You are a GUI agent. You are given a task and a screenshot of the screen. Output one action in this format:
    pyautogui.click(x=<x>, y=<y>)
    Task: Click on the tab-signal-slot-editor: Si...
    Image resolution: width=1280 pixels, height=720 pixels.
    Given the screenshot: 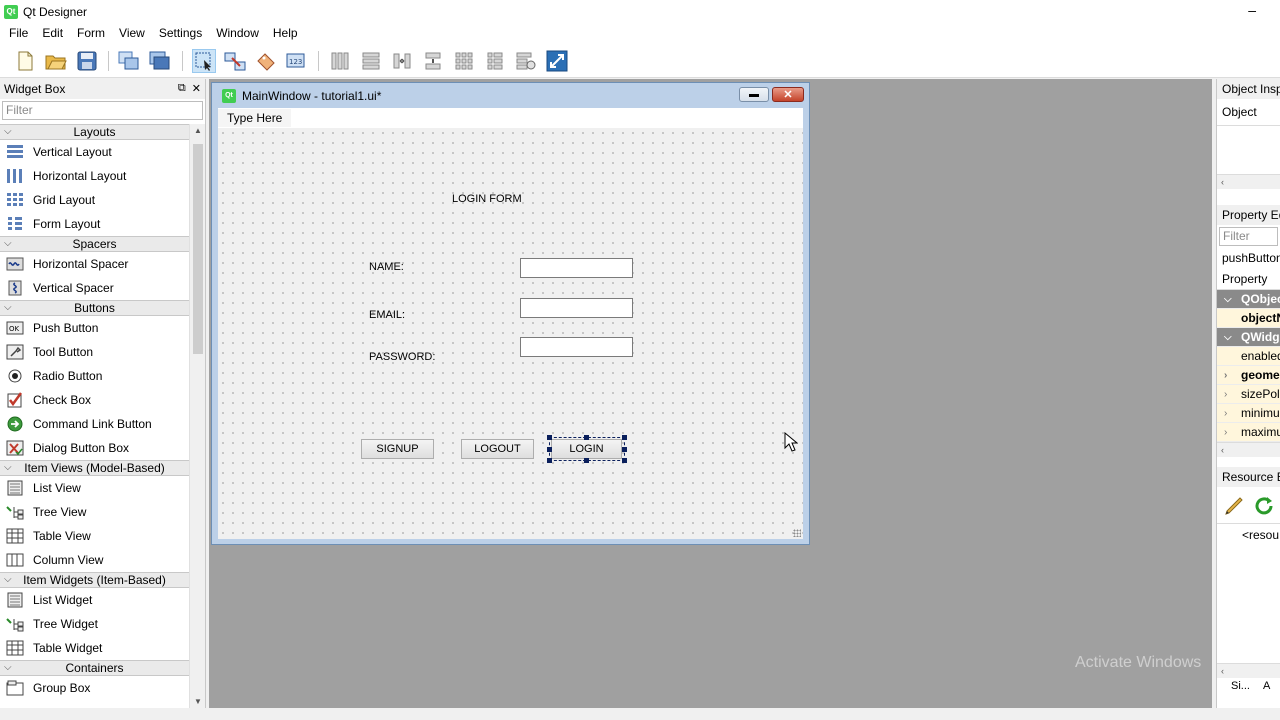 What is the action you would take?
    pyautogui.click(x=1239, y=686)
    